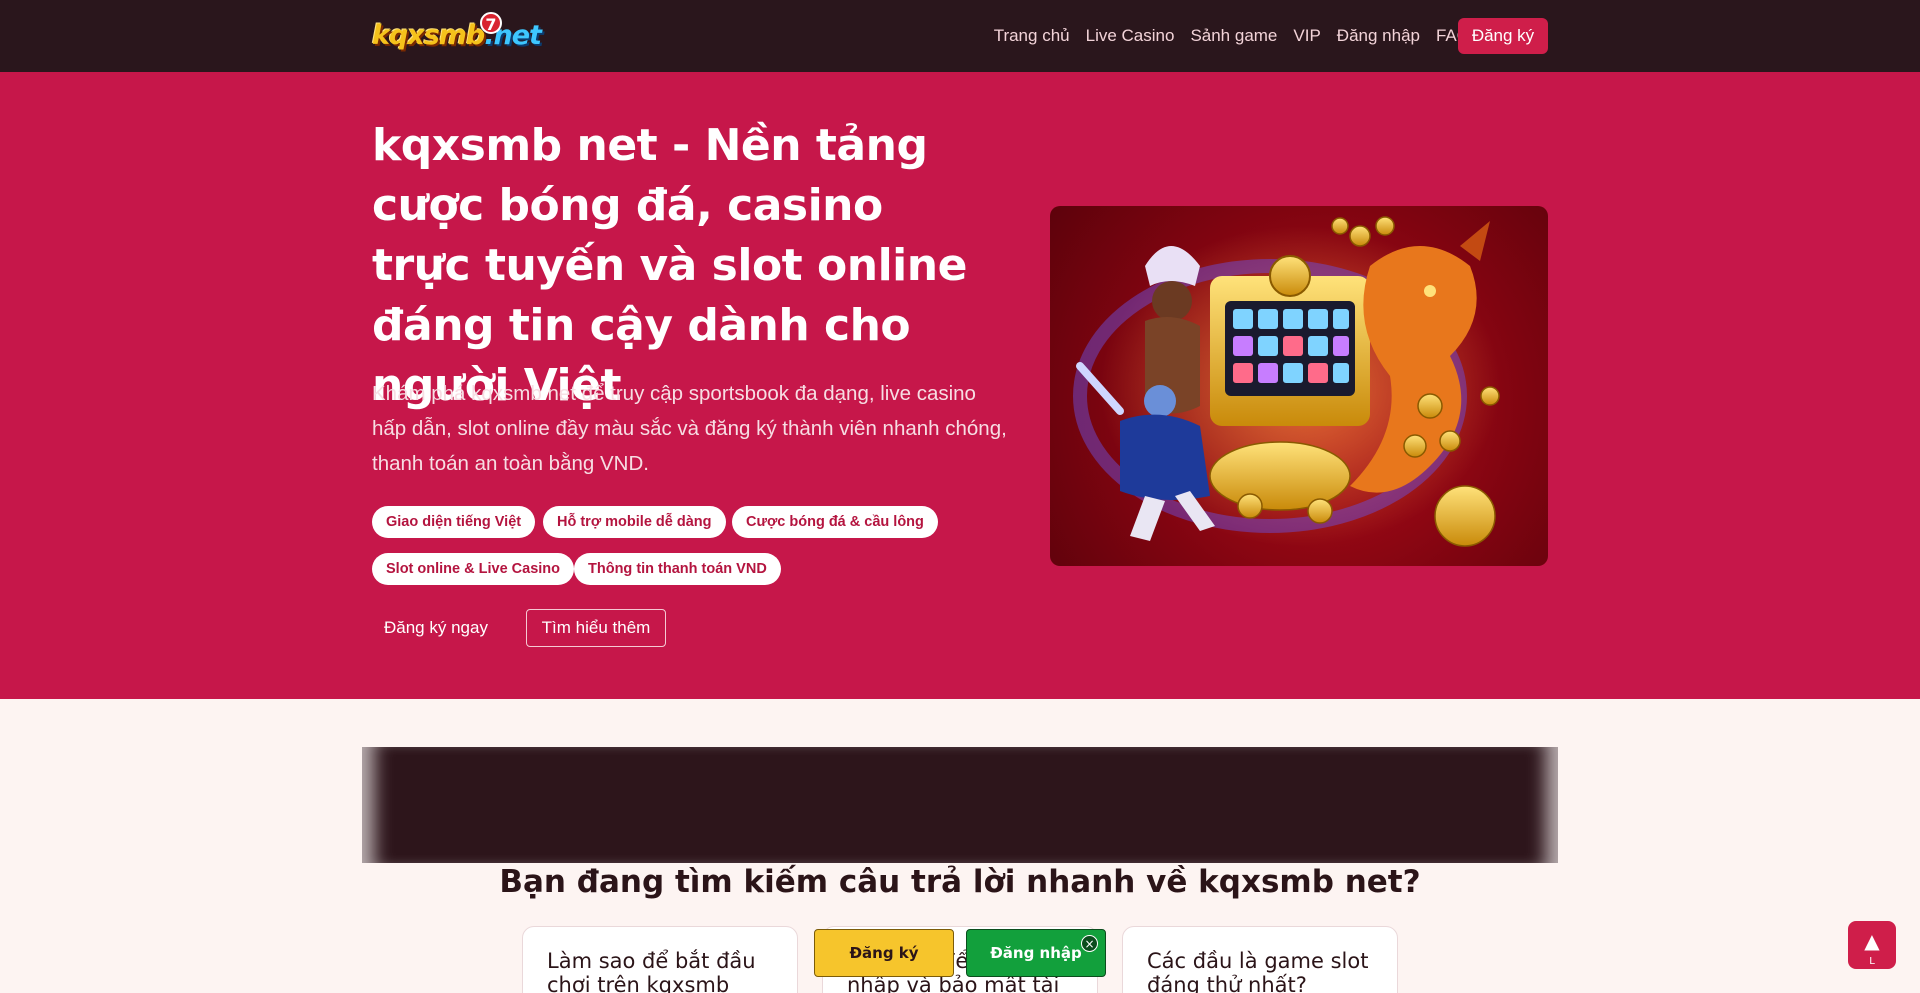  I want to click on back-to-top-label: L, so click(1872, 961).